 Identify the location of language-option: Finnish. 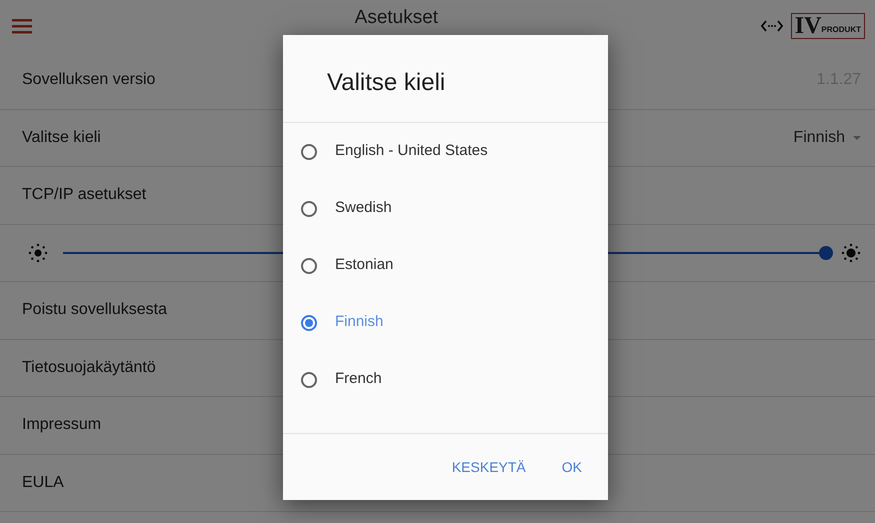
(445, 322).